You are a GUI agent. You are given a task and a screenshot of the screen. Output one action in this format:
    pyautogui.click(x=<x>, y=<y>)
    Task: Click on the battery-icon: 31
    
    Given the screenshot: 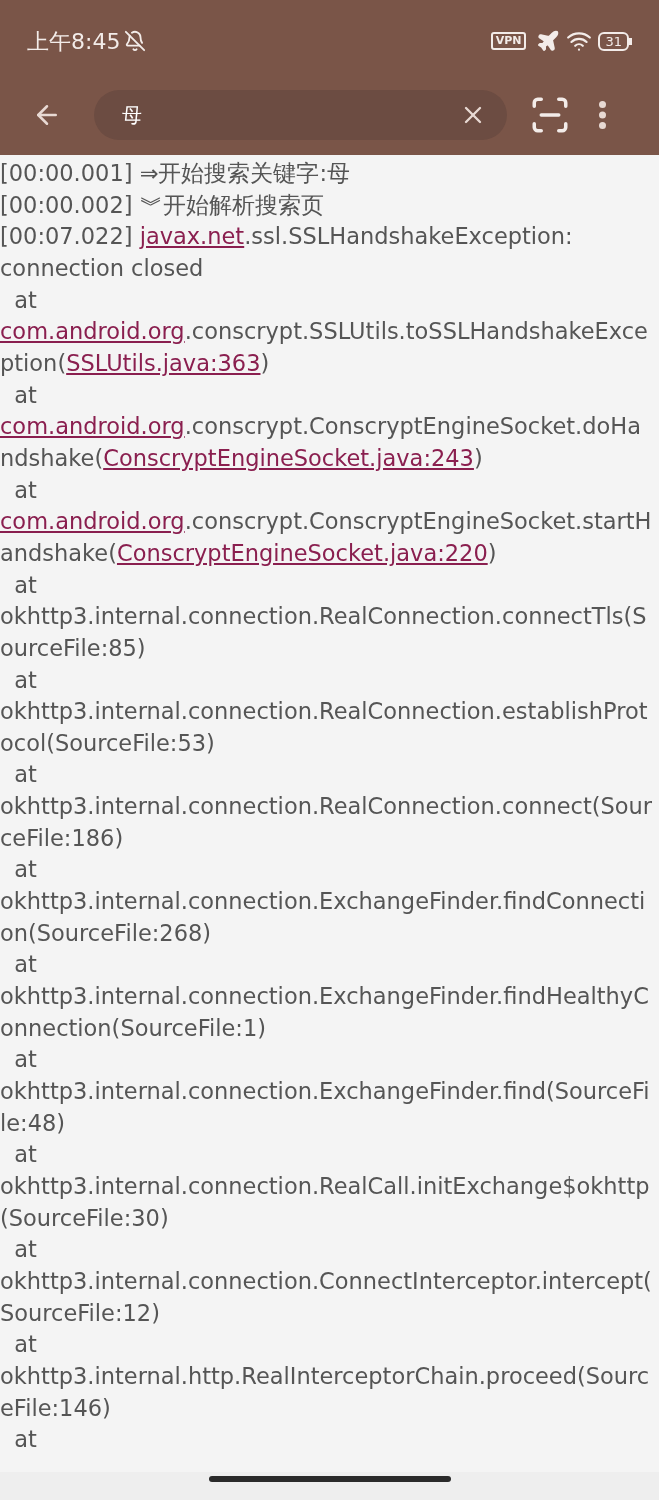 What is the action you would take?
    pyautogui.click(x=615, y=41)
    